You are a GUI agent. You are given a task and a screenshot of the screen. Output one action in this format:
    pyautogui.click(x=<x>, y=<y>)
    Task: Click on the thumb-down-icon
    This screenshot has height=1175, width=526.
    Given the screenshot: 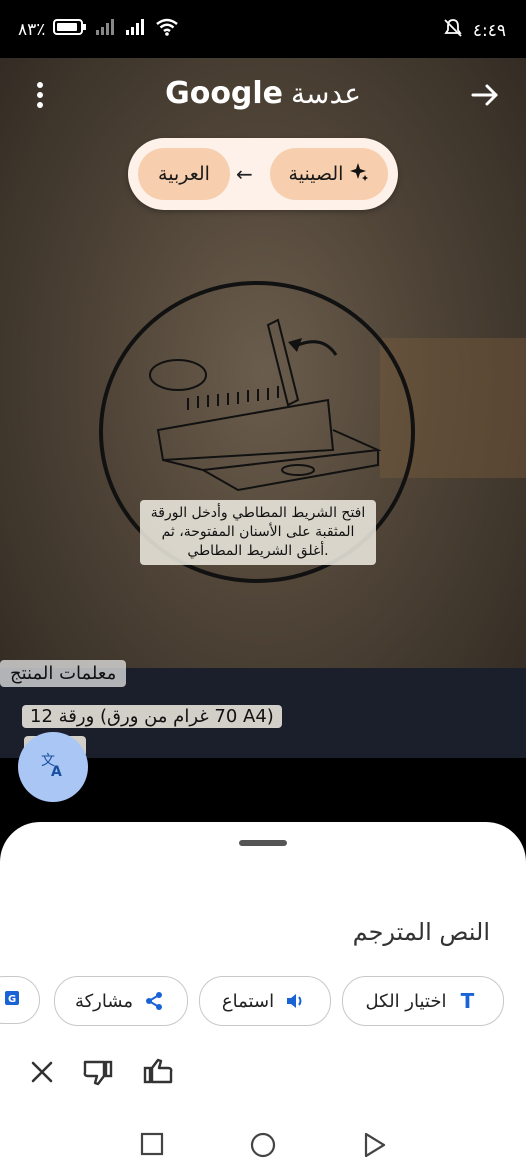 What is the action you would take?
    pyautogui.click(x=98, y=1072)
    